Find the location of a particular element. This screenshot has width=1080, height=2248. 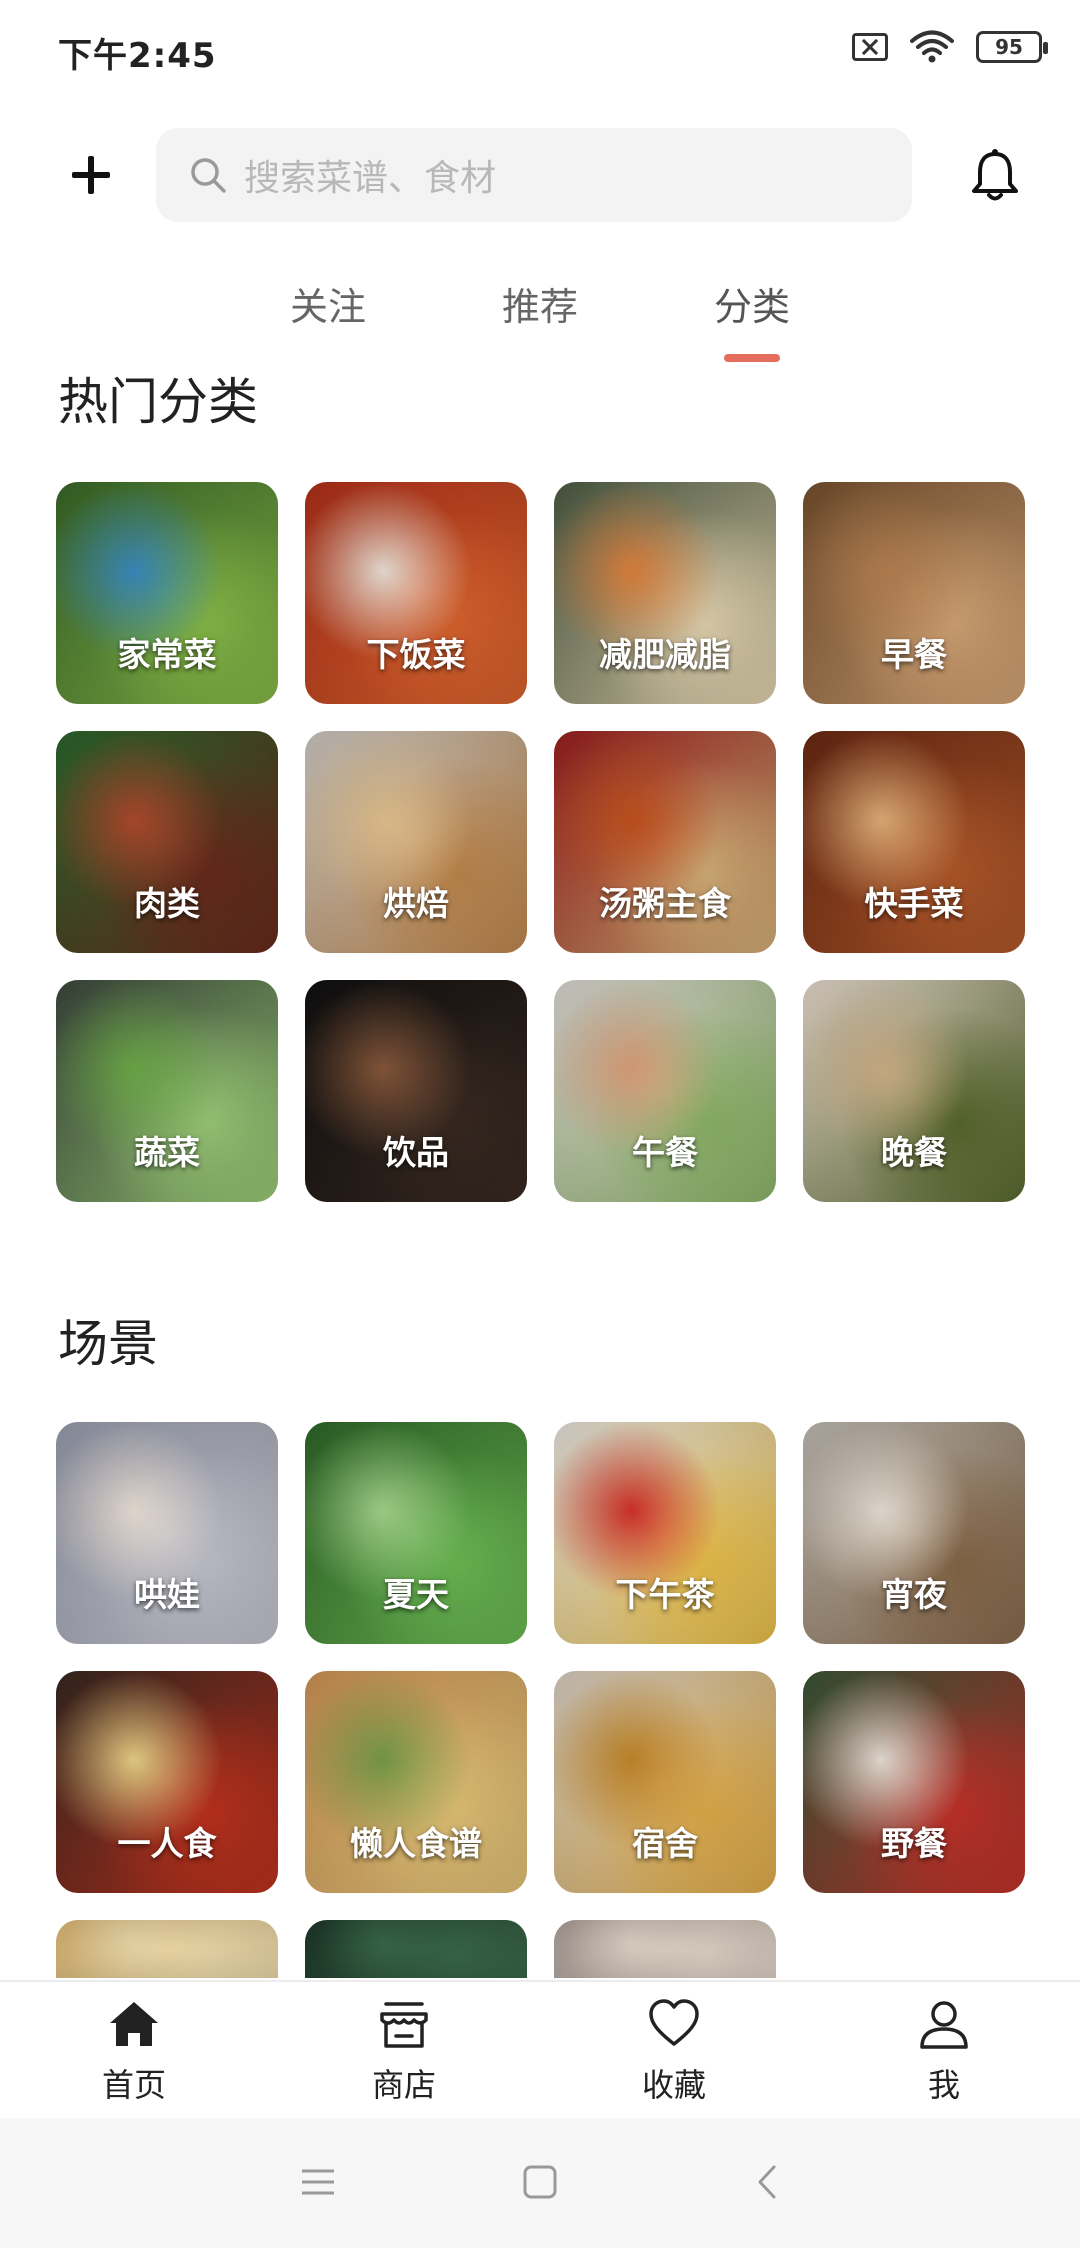

category-tile: 野餐 is located at coordinates (914, 1782).